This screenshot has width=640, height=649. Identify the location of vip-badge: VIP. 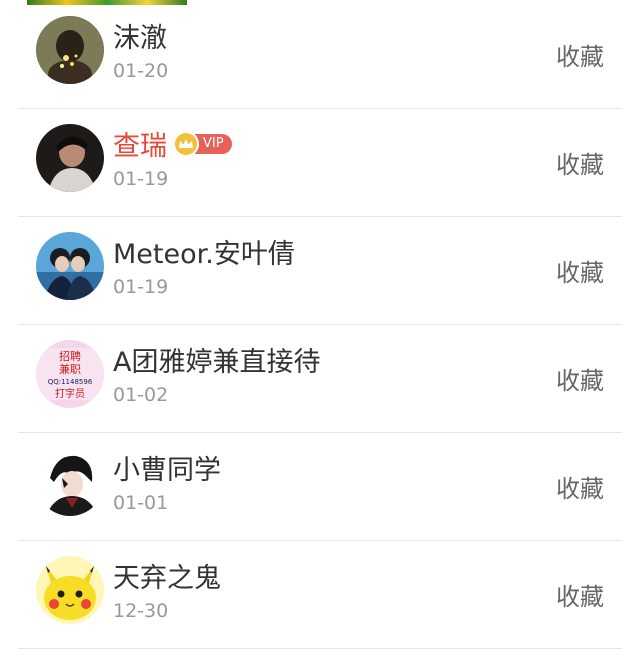
(202, 143).